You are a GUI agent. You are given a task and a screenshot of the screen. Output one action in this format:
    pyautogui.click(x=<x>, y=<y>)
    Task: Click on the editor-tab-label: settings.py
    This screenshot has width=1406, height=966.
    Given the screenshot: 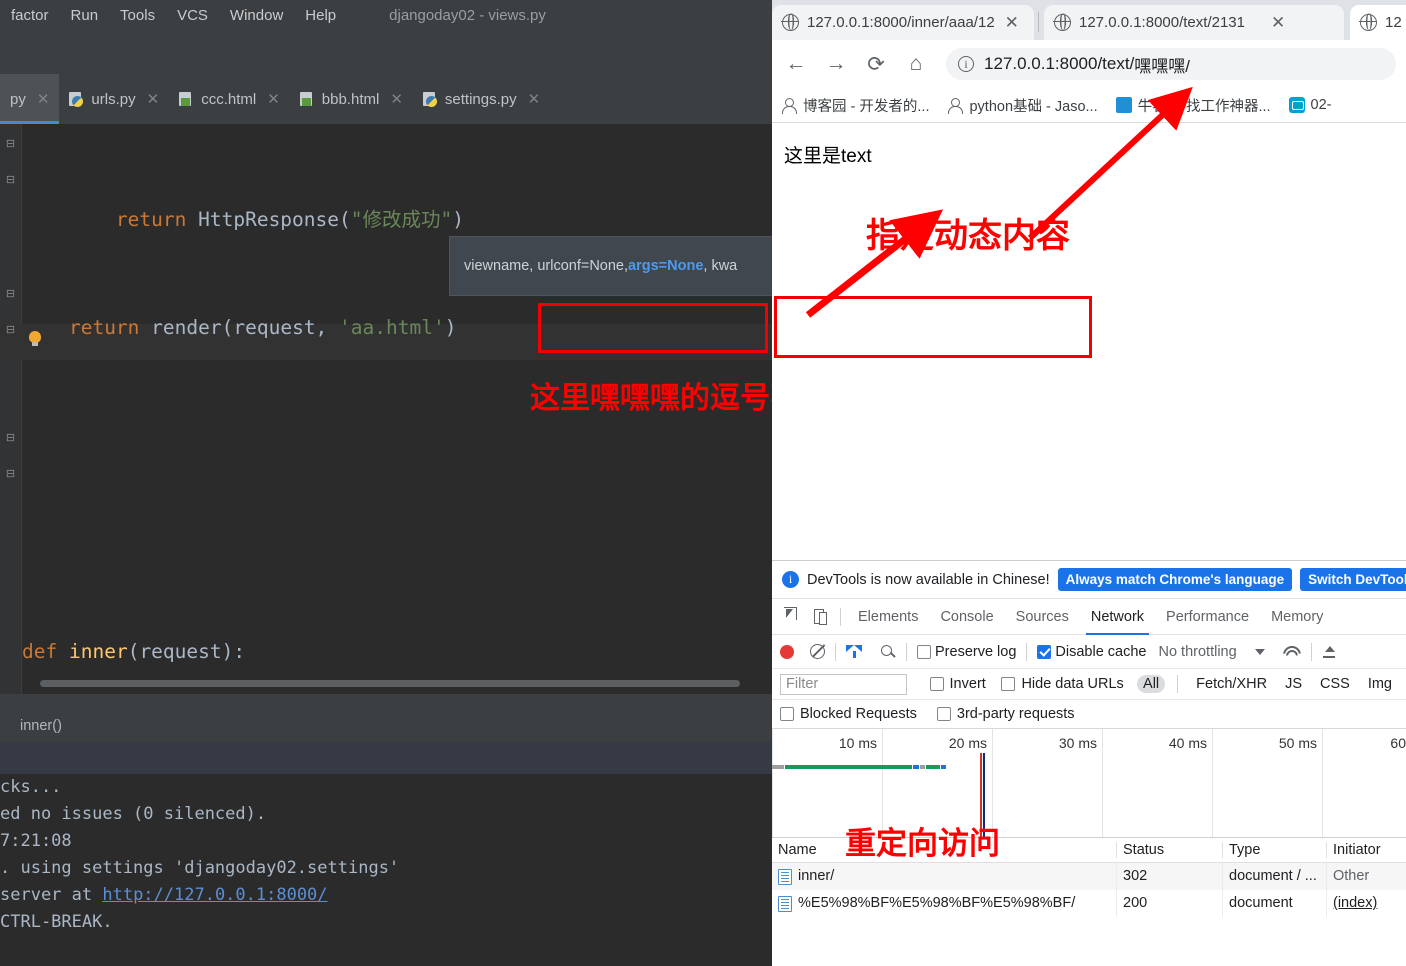 What is the action you would take?
    pyautogui.click(x=480, y=99)
    